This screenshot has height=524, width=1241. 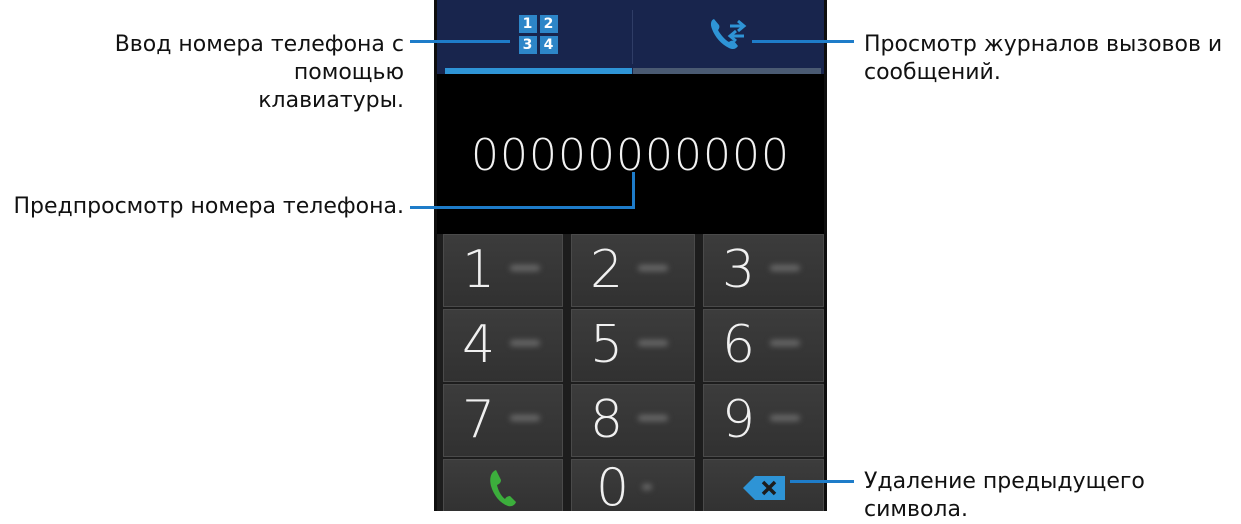 I want to click on key-digit: 0, so click(x=613, y=485).